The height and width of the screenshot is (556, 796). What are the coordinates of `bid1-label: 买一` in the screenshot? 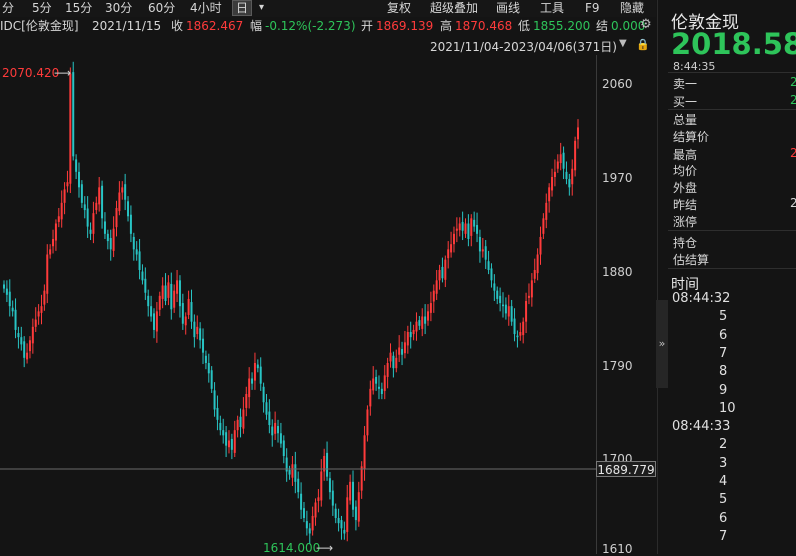 It's located at (685, 102).